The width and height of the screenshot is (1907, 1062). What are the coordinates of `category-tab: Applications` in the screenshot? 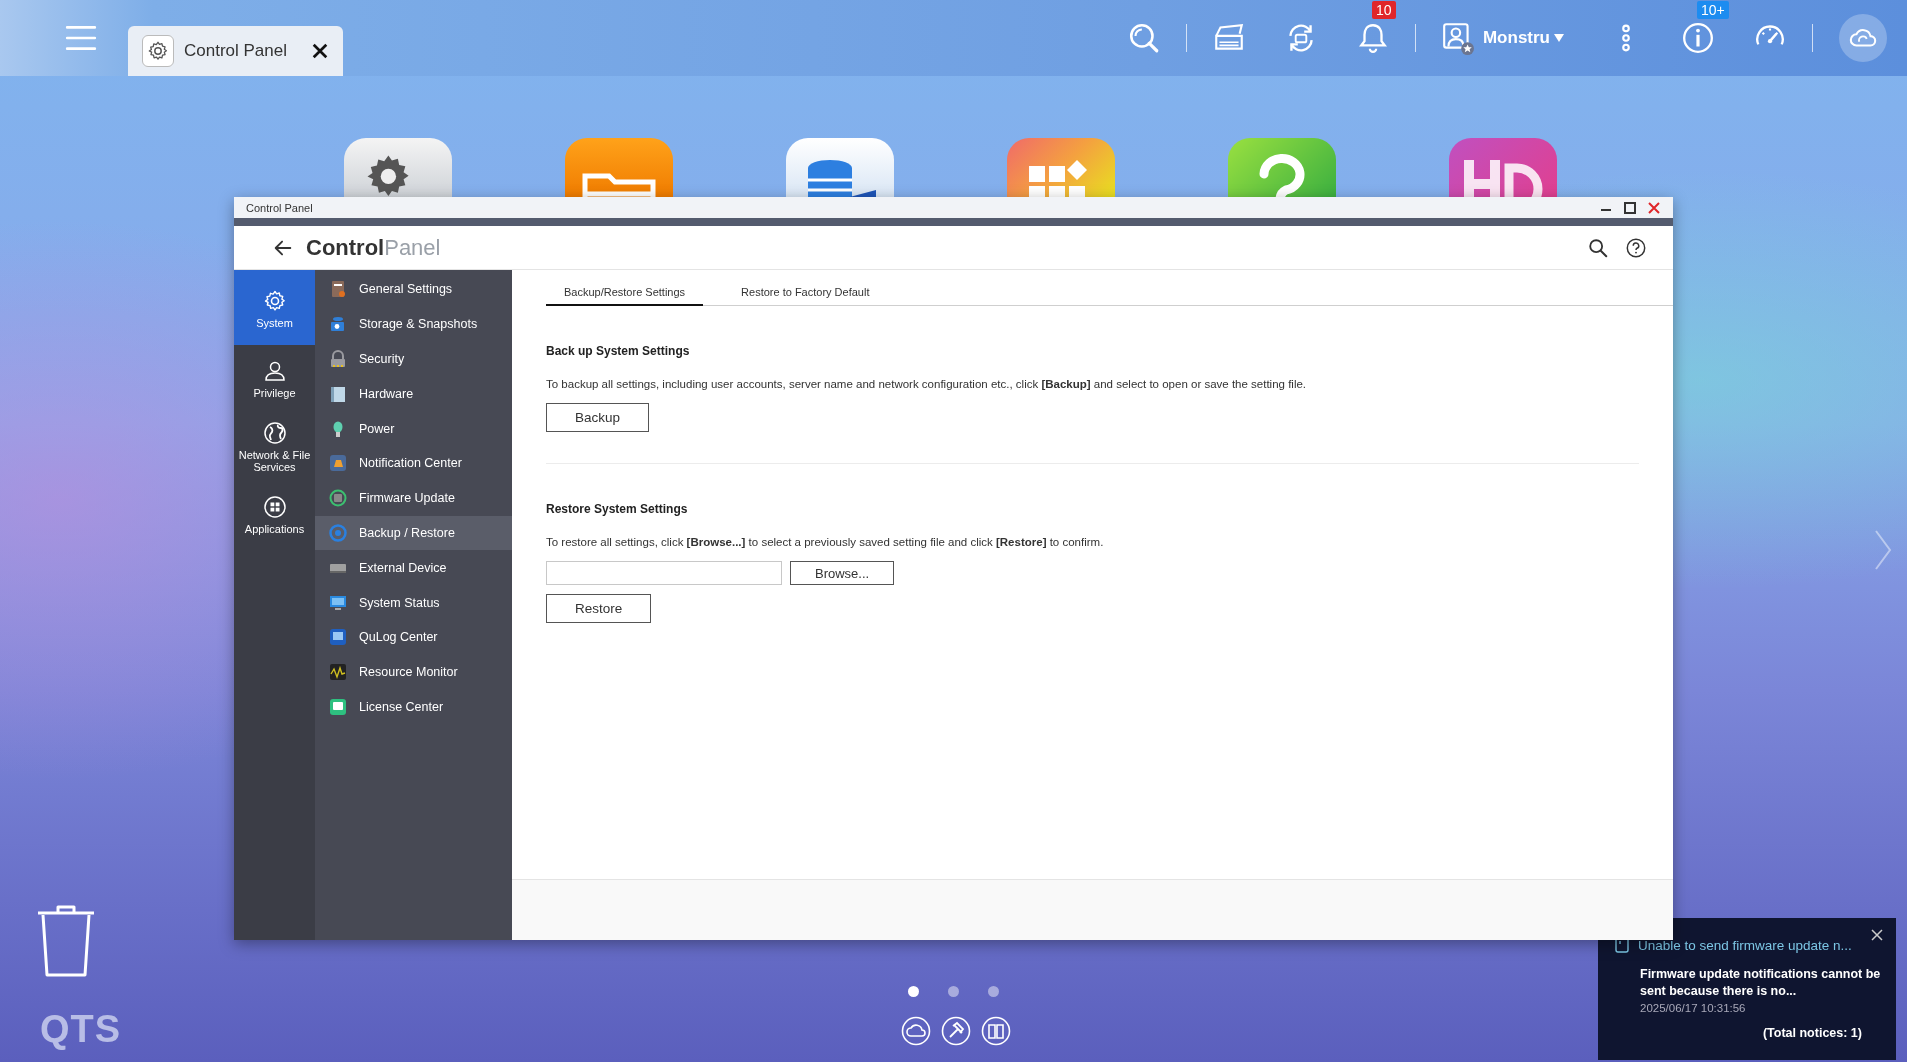 It's located at (274, 514).